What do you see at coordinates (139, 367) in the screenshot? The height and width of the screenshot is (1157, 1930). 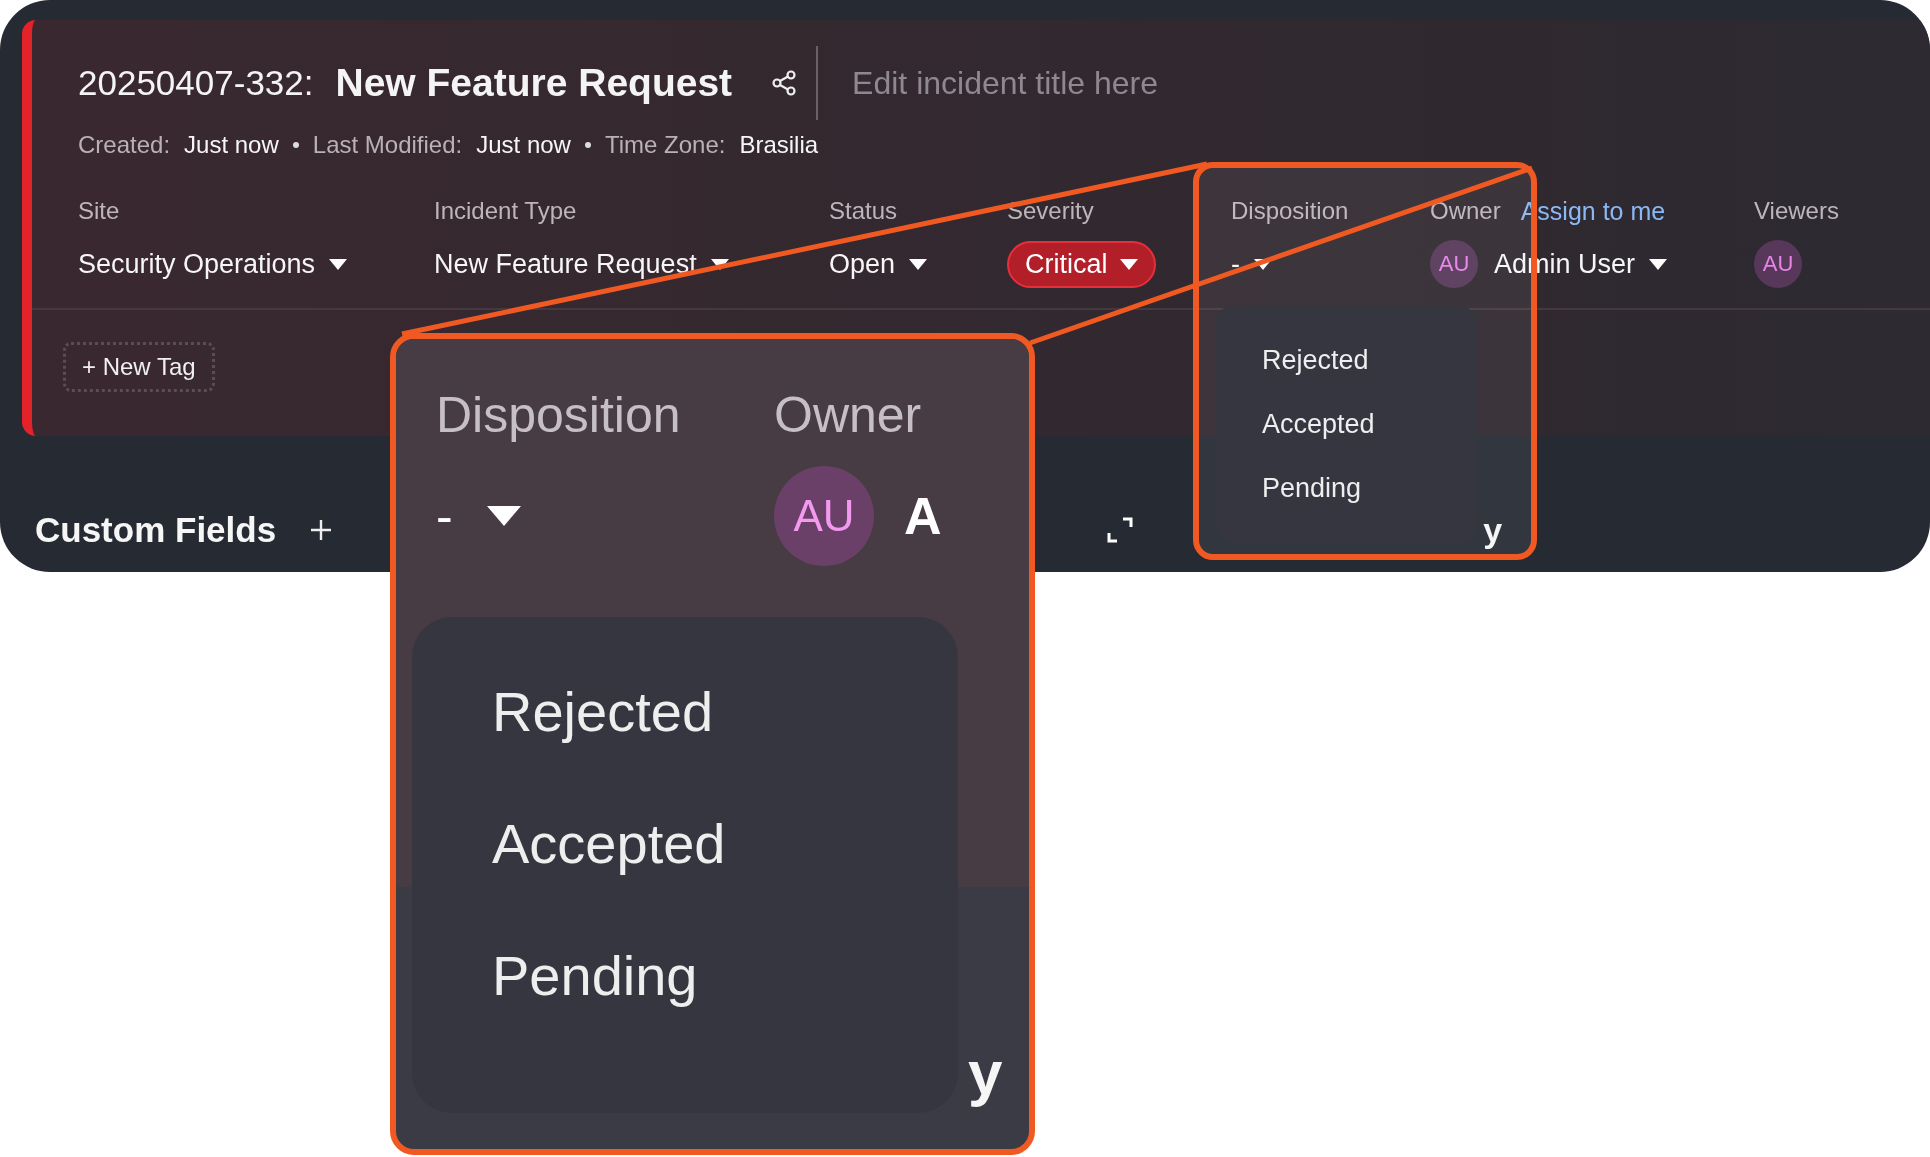 I see `new-tag-button: + New Tag` at bounding box center [139, 367].